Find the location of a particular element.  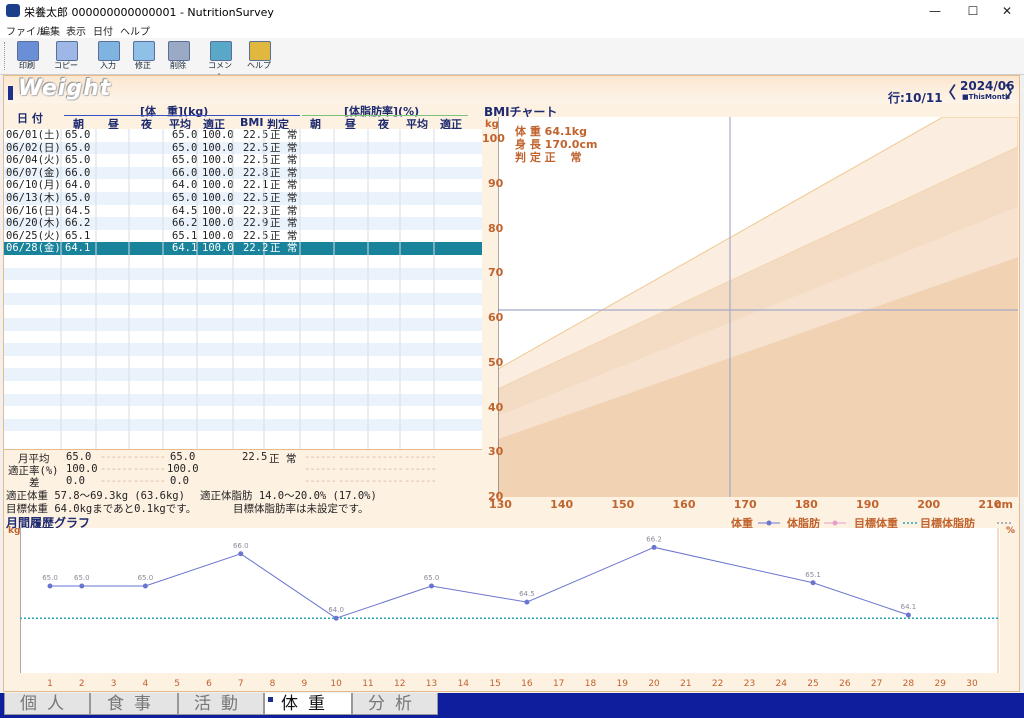

bmi-x-tick: 170 is located at coordinates (745, 504).